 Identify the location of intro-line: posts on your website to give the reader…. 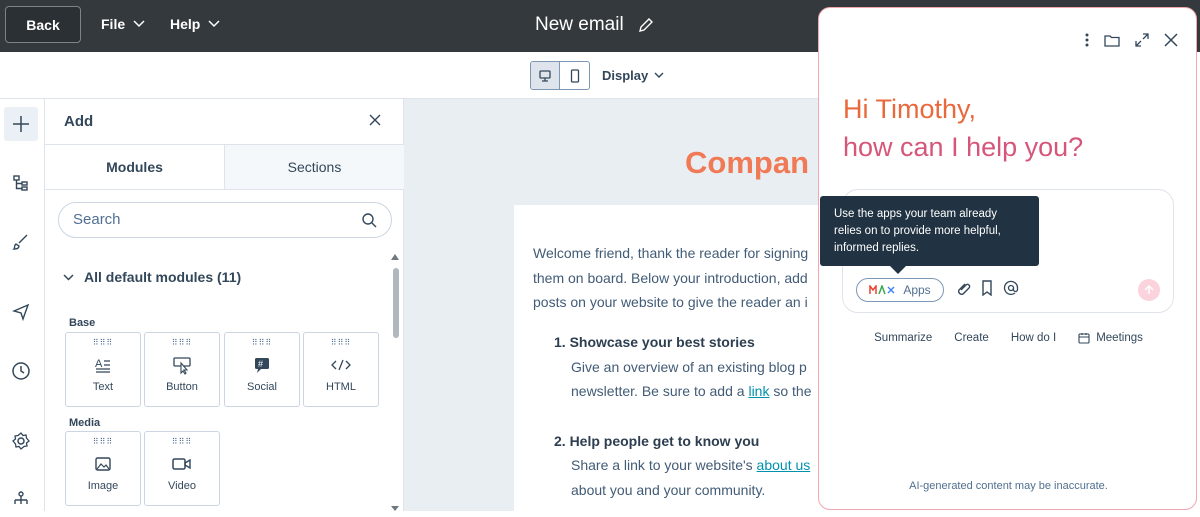
(670, 302).